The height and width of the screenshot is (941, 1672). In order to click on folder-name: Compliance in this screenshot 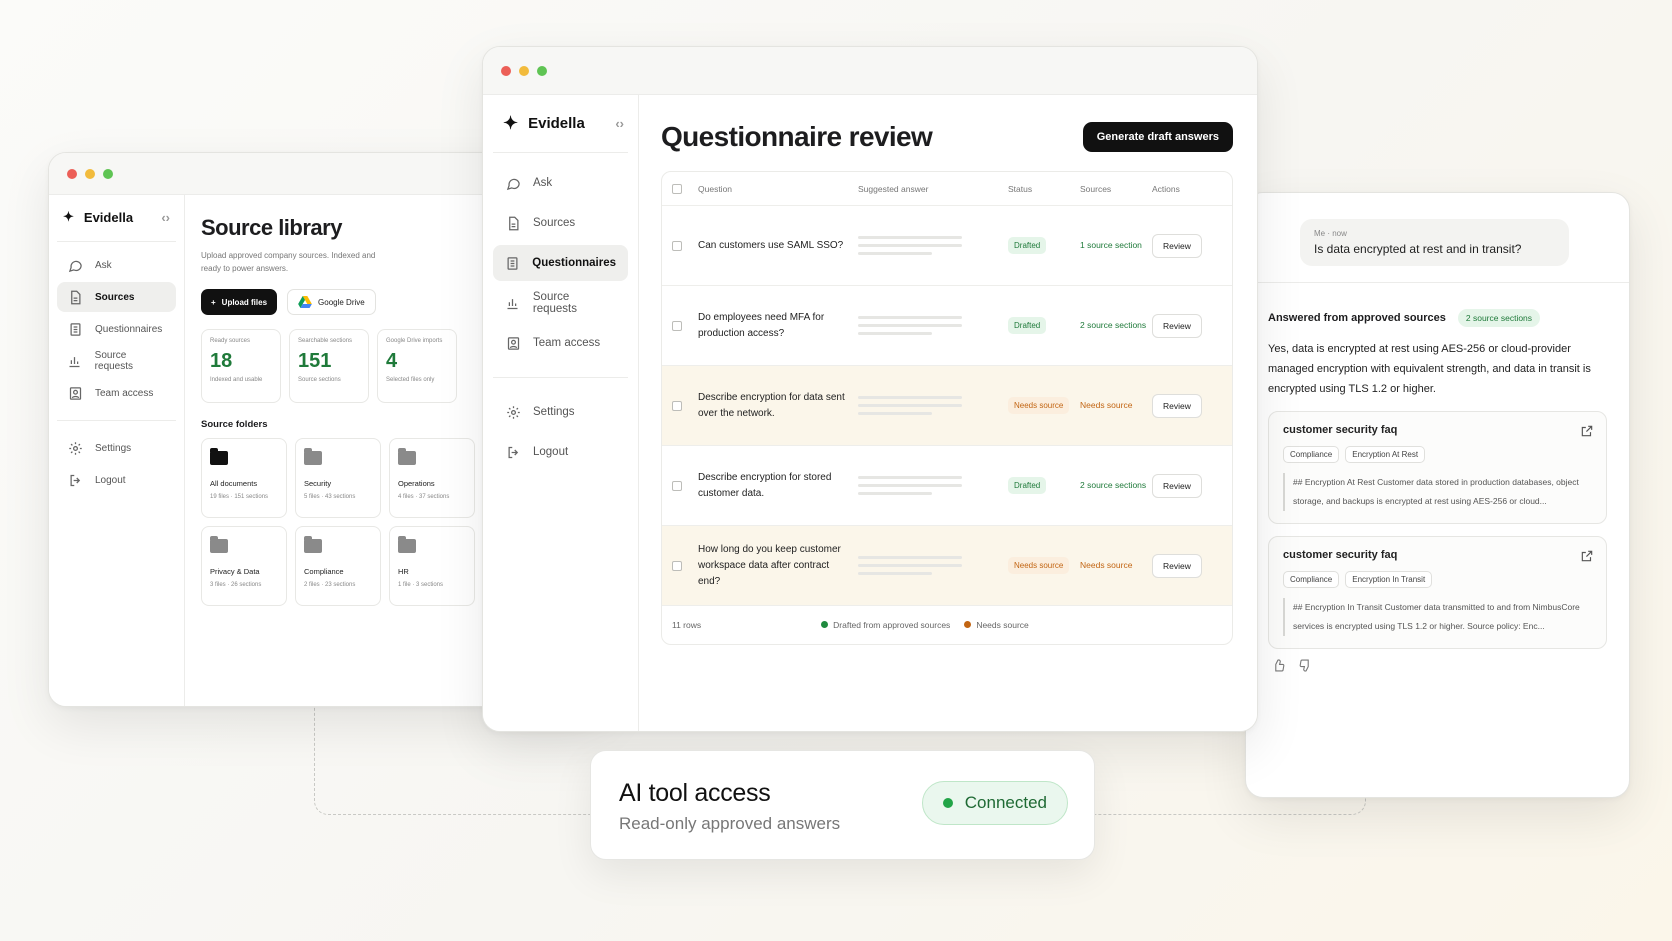, I will do `click(324, 571)`.